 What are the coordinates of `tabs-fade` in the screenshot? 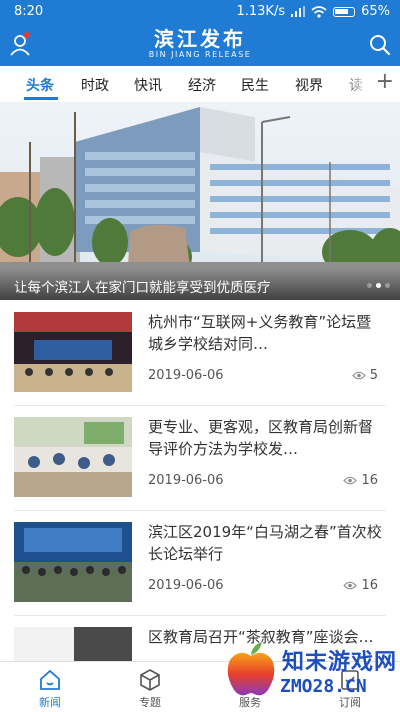 It's located at (355, 84).